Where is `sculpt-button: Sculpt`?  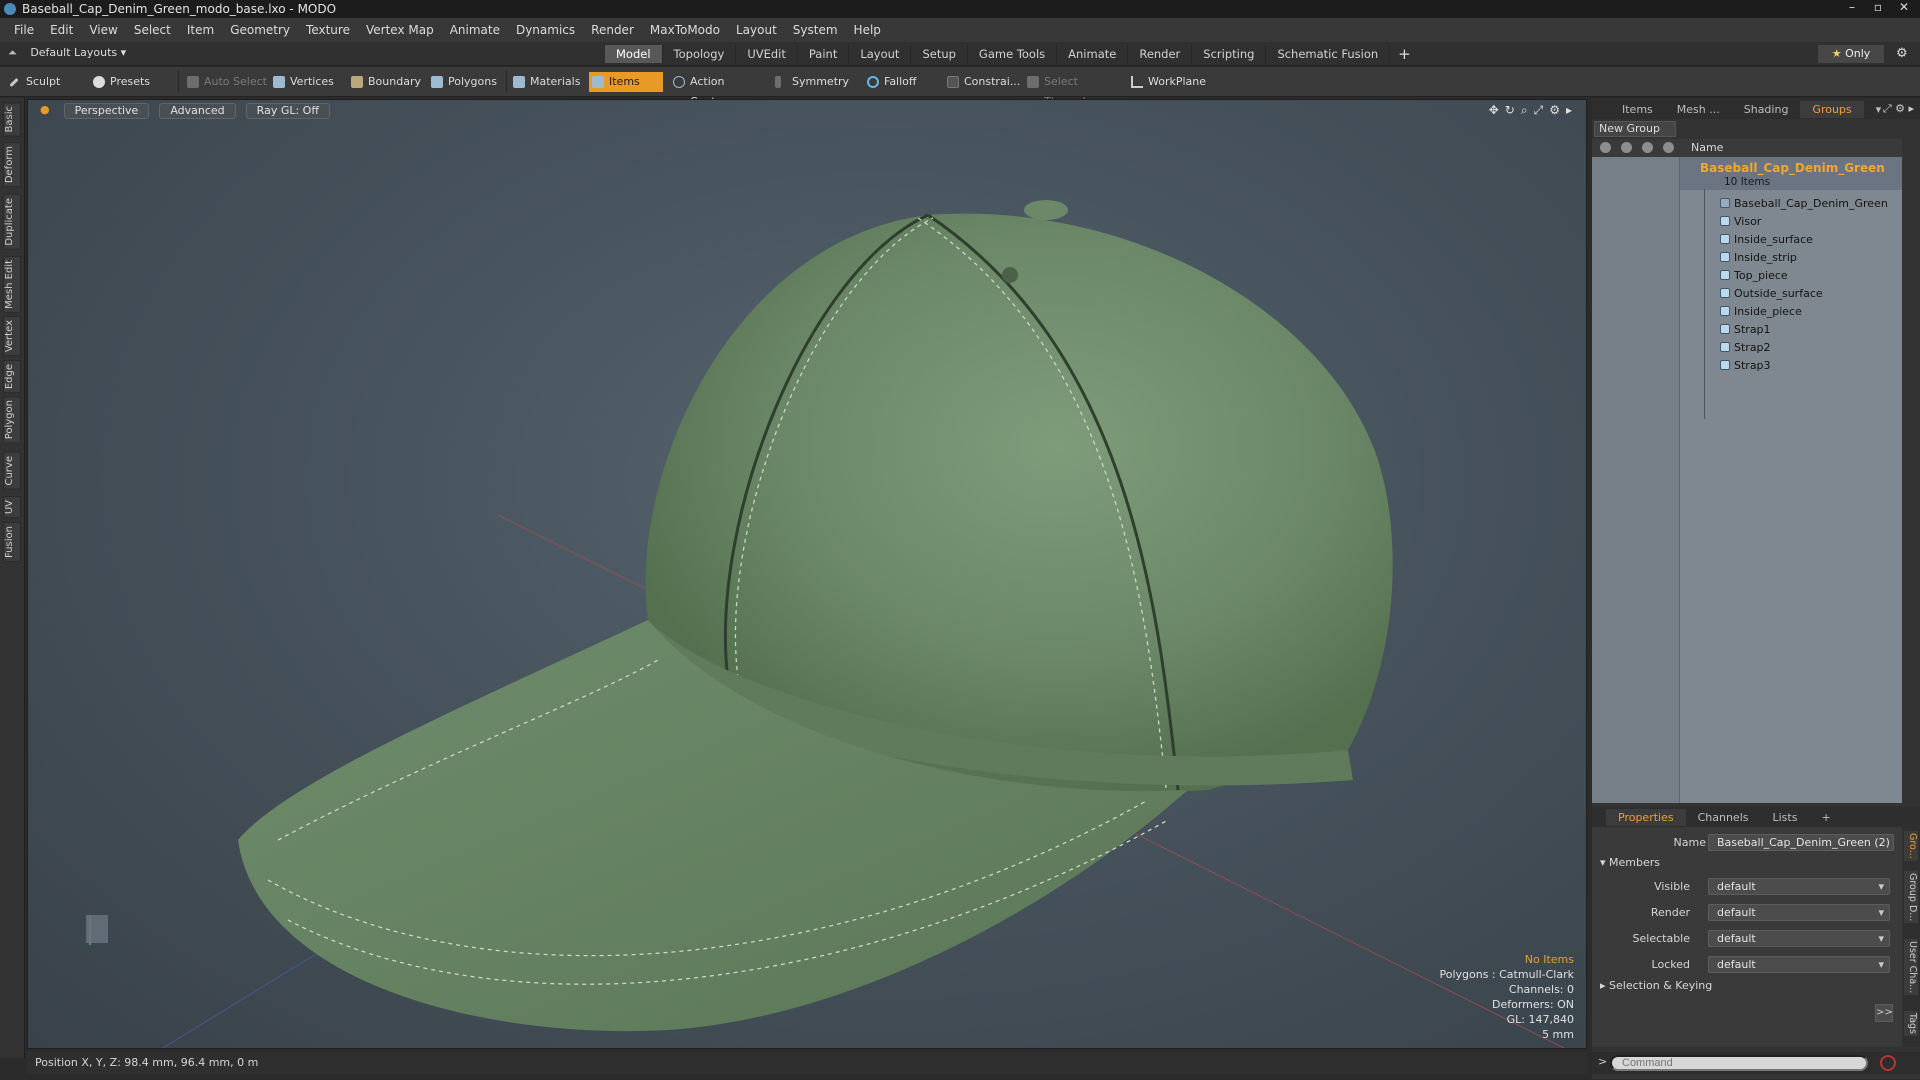 sculpt-button: Sculpt is located at coordinates (46, 82).